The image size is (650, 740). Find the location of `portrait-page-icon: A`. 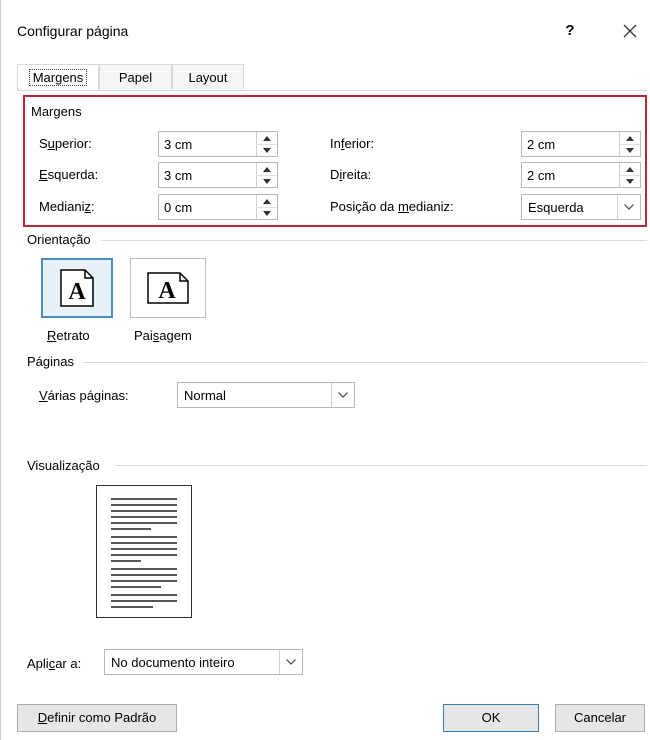

portrait-page-icon: A is located at coordinates (77, 288).